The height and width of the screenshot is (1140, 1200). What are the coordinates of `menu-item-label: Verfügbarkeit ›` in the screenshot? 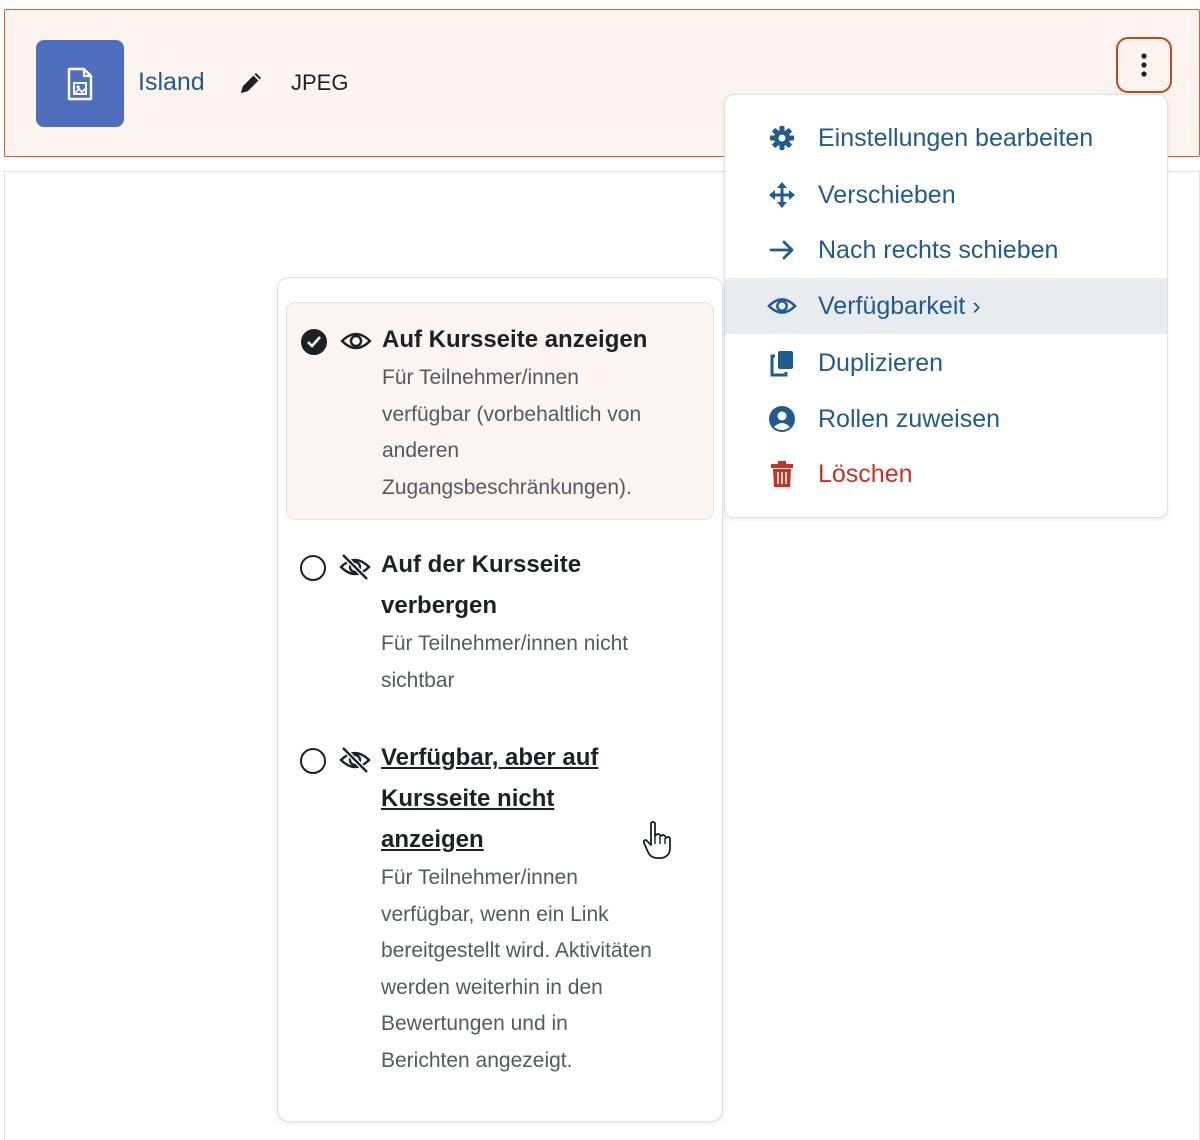 It's located at (899, 305).